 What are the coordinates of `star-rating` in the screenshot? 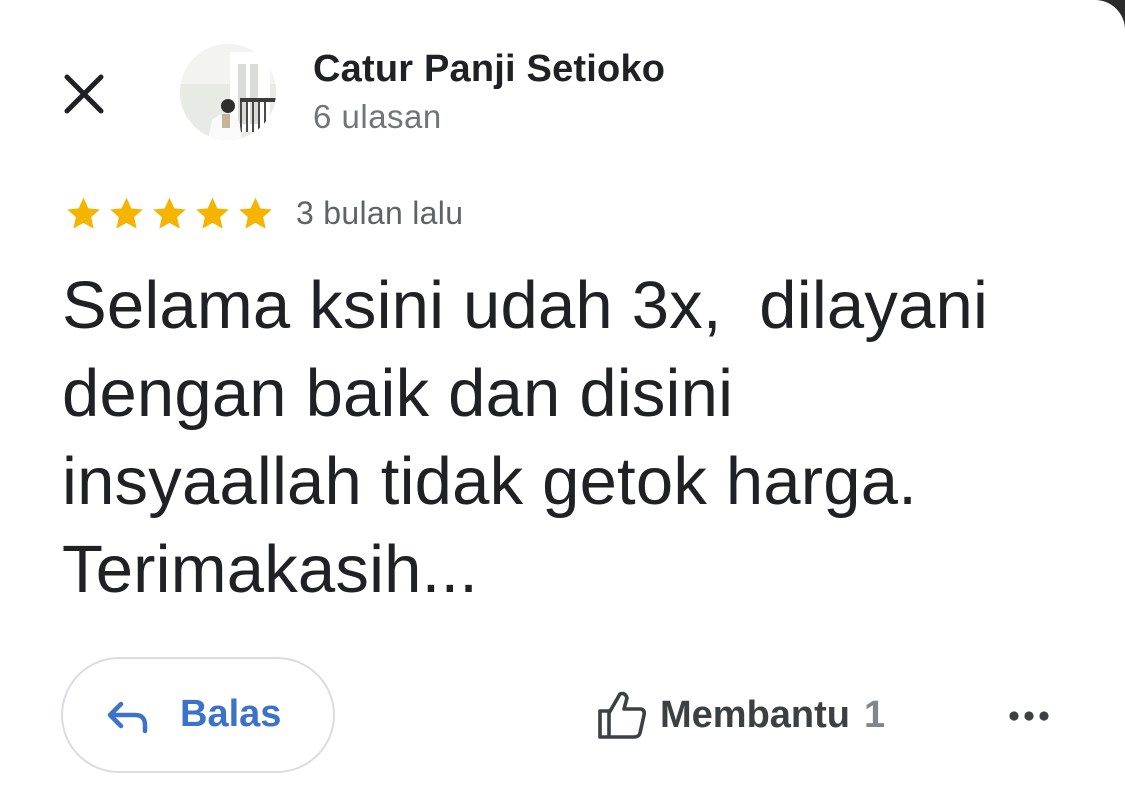 It's located at (169, 214).